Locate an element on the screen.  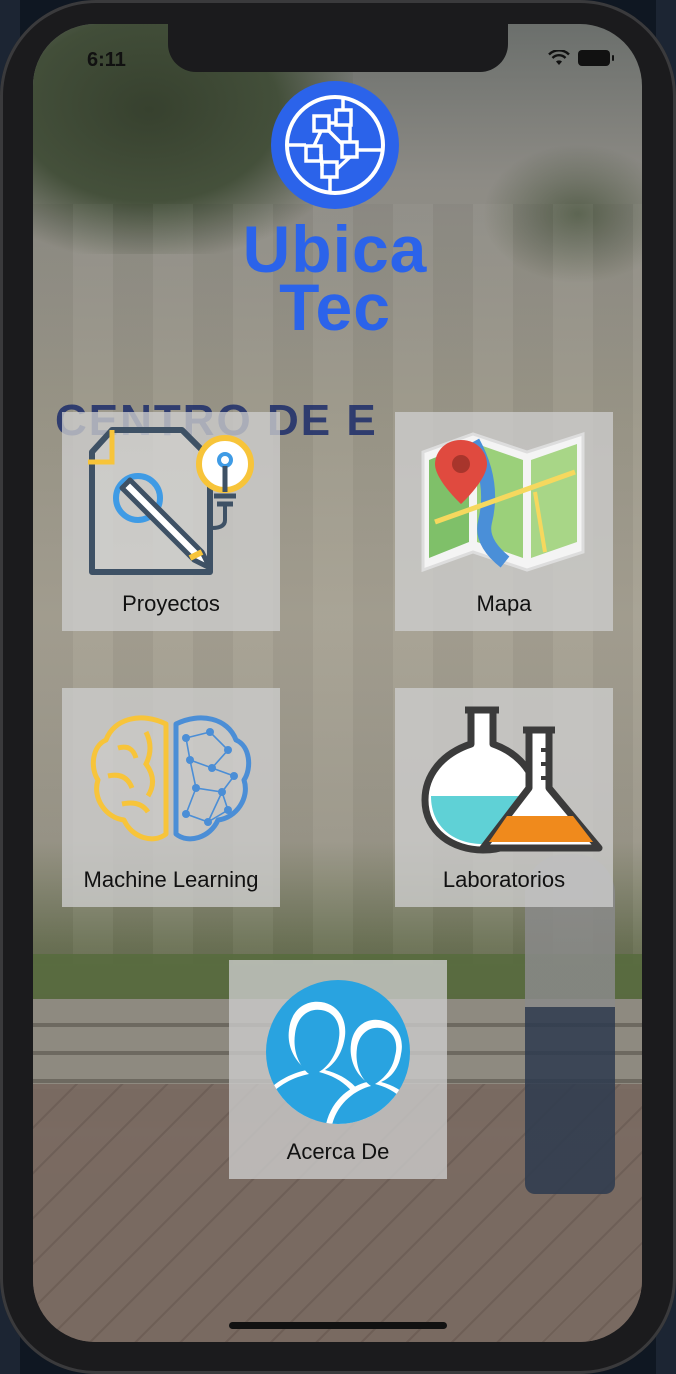
document-pencil-lightbulb-icon is located at coordinates (171, 501).